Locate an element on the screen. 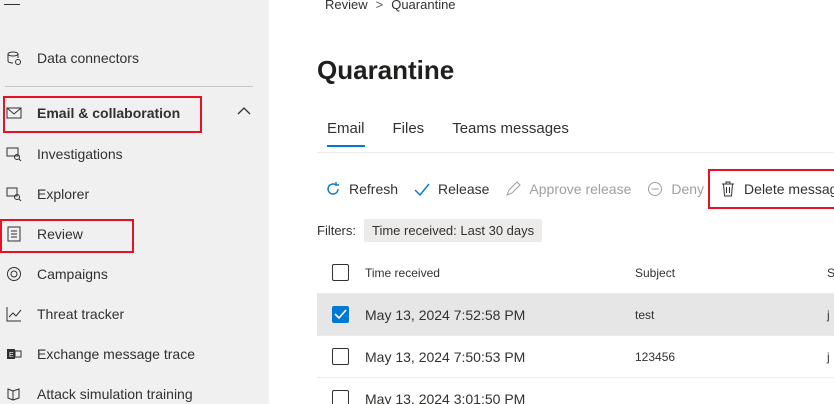 The width and height of the screenshot is (834, 404). deny-label: Deny is located at coordinates (688, 189).